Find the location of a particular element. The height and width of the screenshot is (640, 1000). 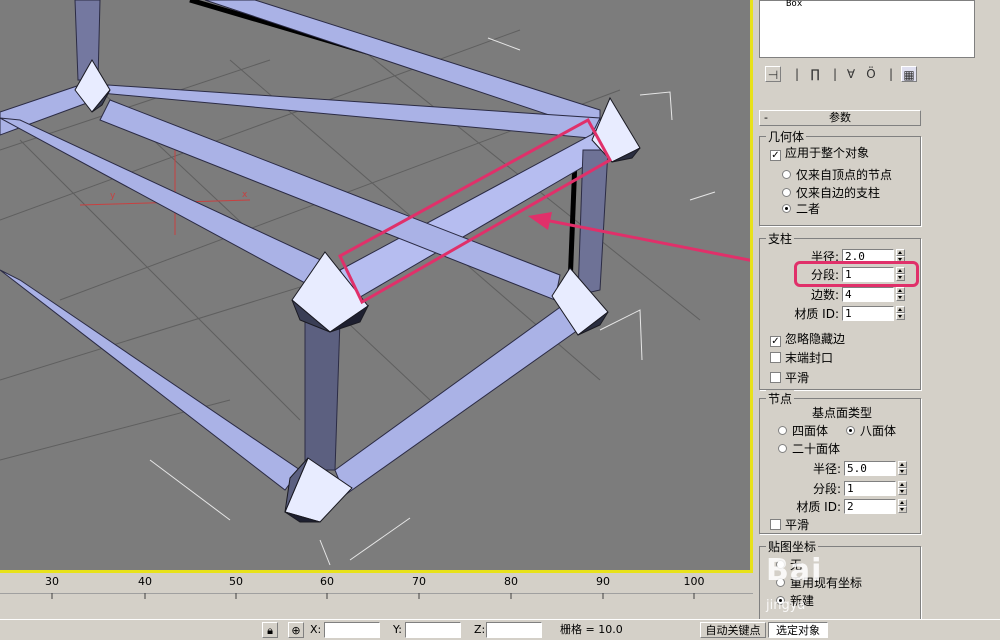

tetrahedron-radio: 四面体 is located at coordinates (803, 431).